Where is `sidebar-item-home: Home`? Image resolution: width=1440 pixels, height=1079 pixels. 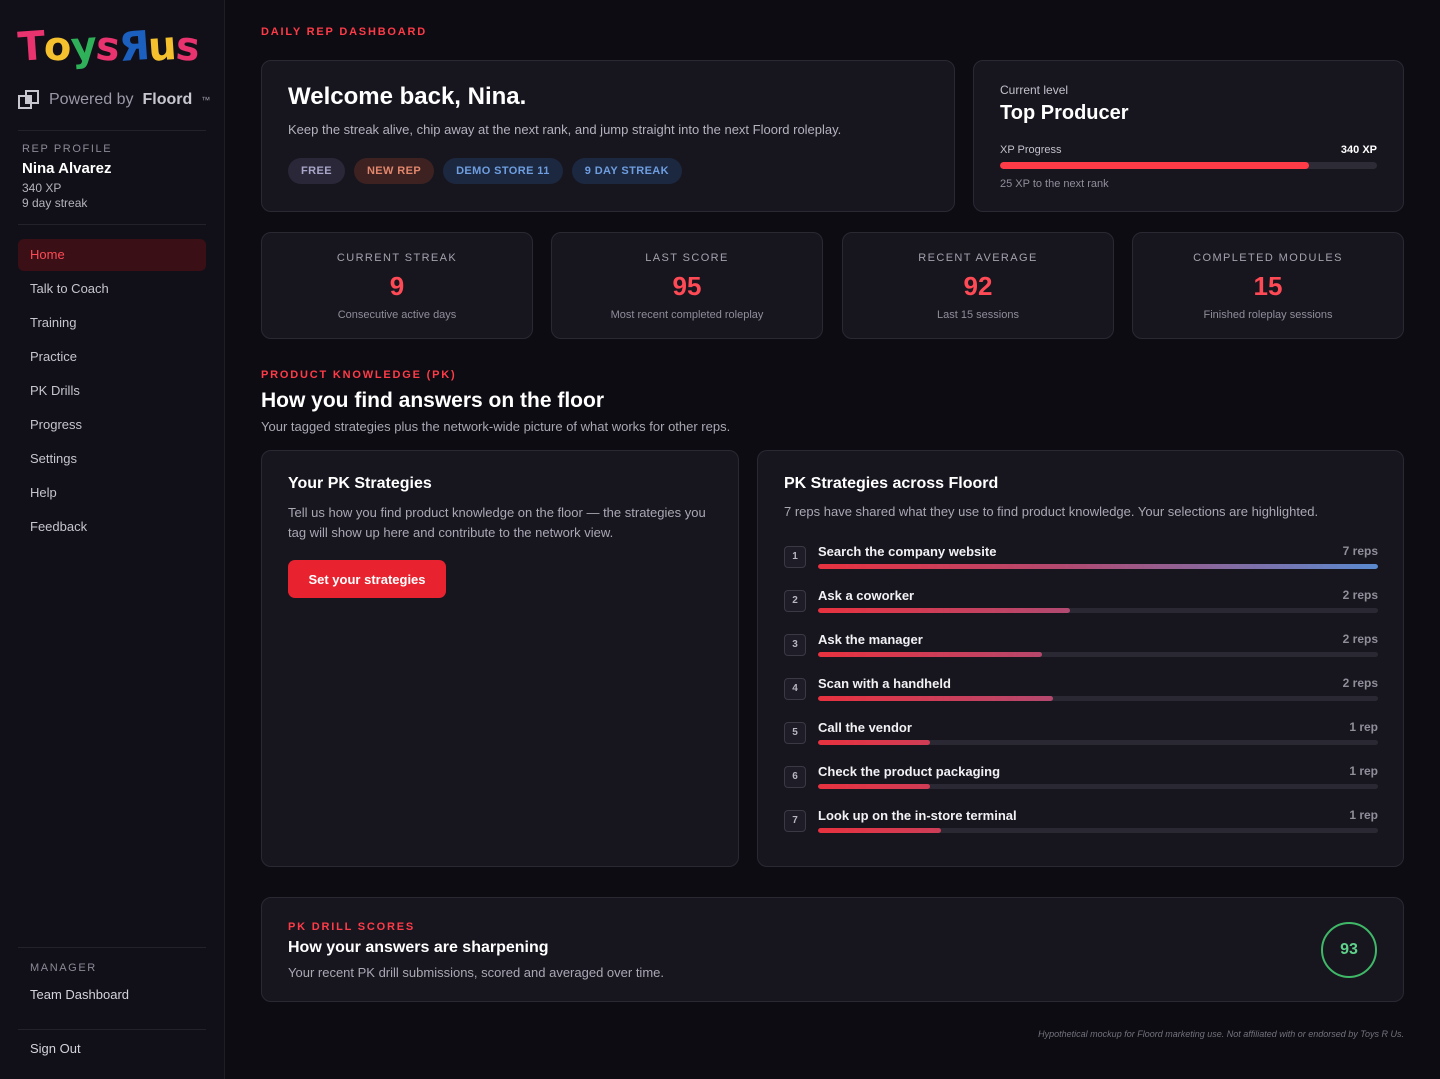 sidebar-item-home: Home is located at coordinates (112, 255).